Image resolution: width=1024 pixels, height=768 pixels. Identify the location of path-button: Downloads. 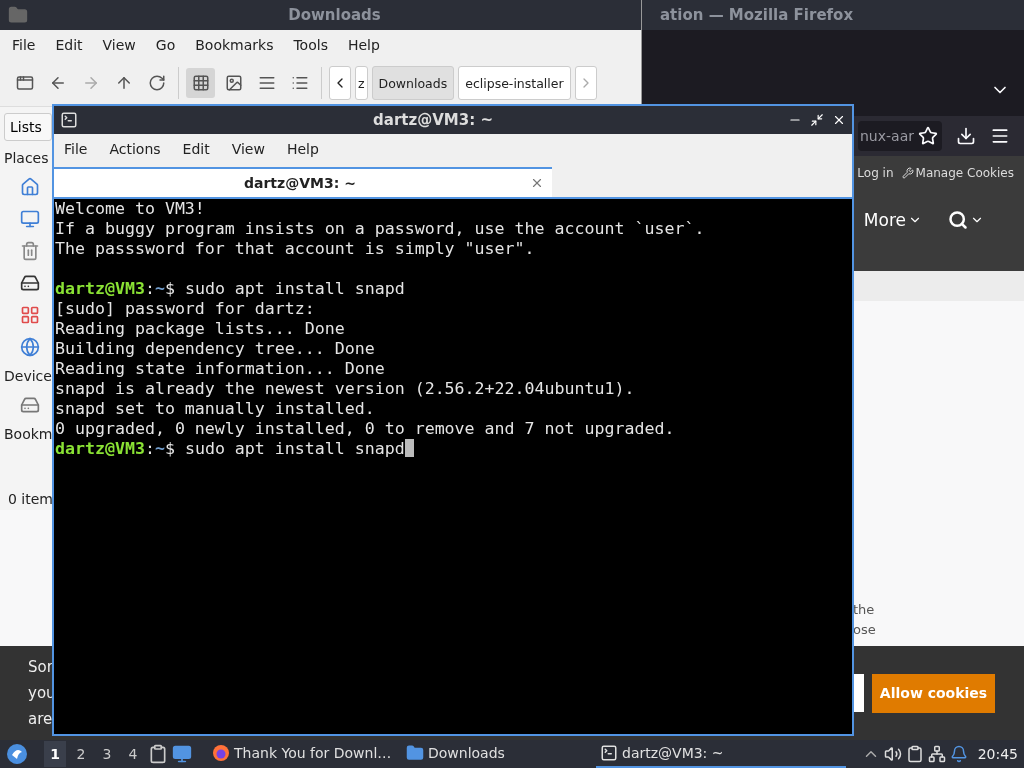
(413, 83).